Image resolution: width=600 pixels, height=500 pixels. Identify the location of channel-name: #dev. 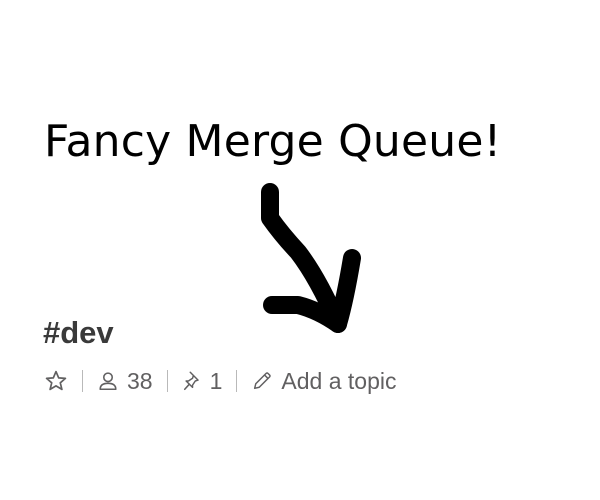
(78, 333).